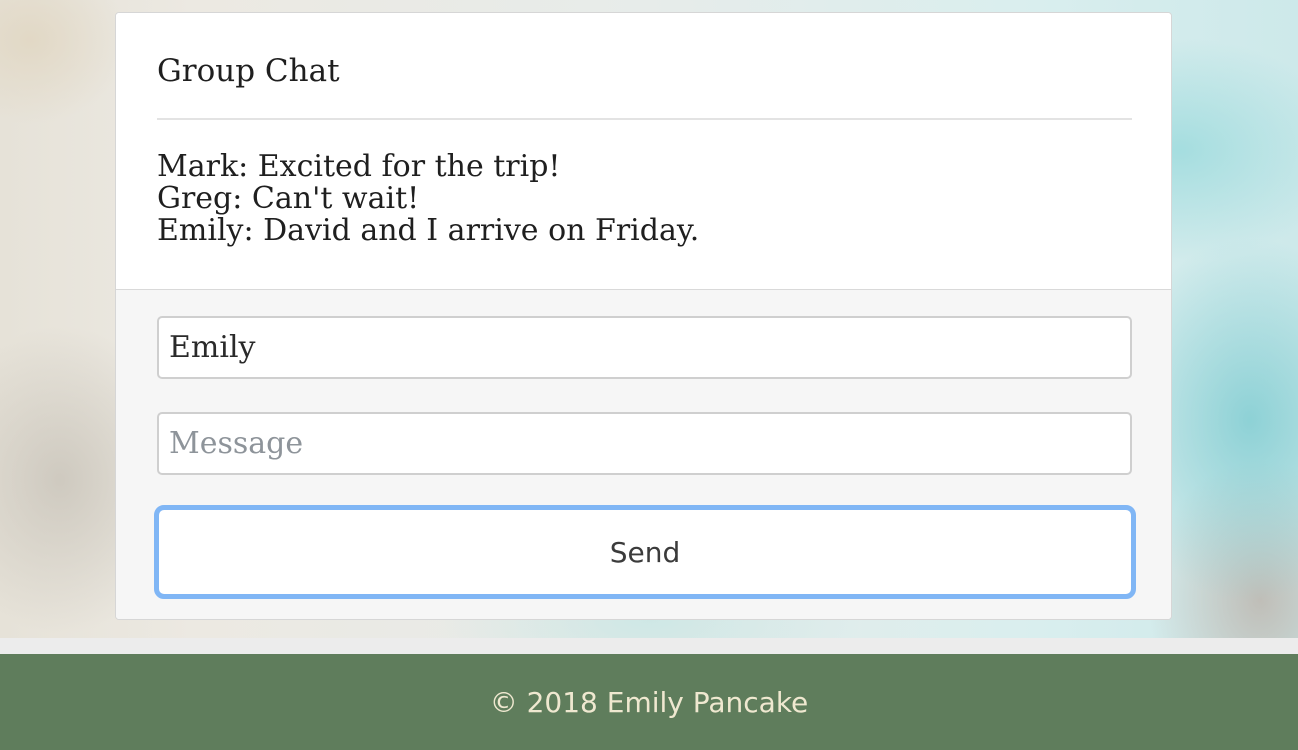 This screenshot has height=750, width=1298. I want to click on send-button: Send, so click(645, 552).